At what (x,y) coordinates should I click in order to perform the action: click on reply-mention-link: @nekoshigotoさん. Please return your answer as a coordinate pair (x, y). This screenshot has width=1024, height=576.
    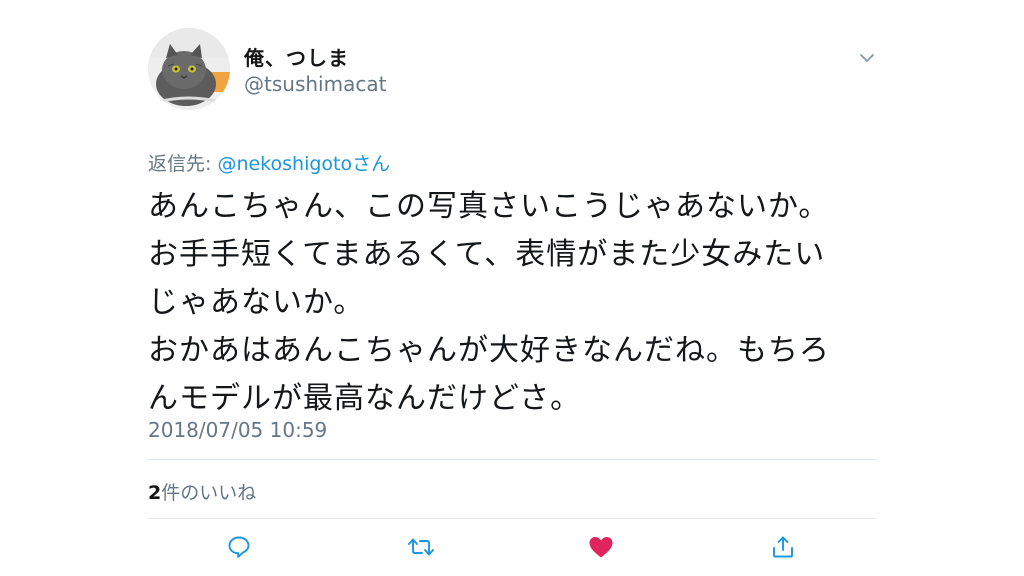
    Looking at the image, I should click on (303, 164).